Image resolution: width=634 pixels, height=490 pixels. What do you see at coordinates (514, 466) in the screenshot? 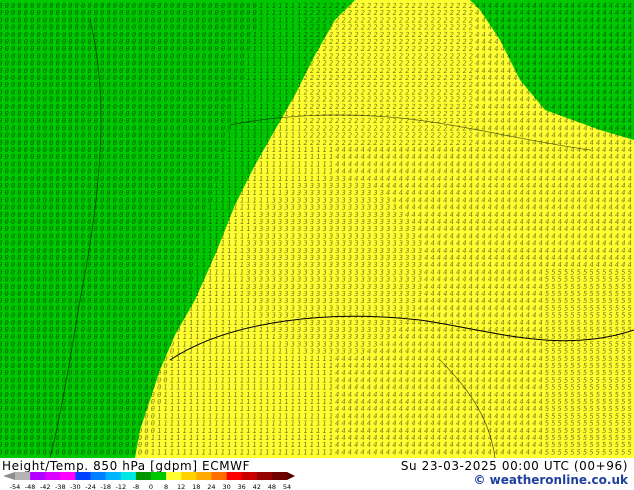
I see `forecast-datetime: Su 23-03-2025 00:00 UTC (00+96)` at bounding box center [514, 466].